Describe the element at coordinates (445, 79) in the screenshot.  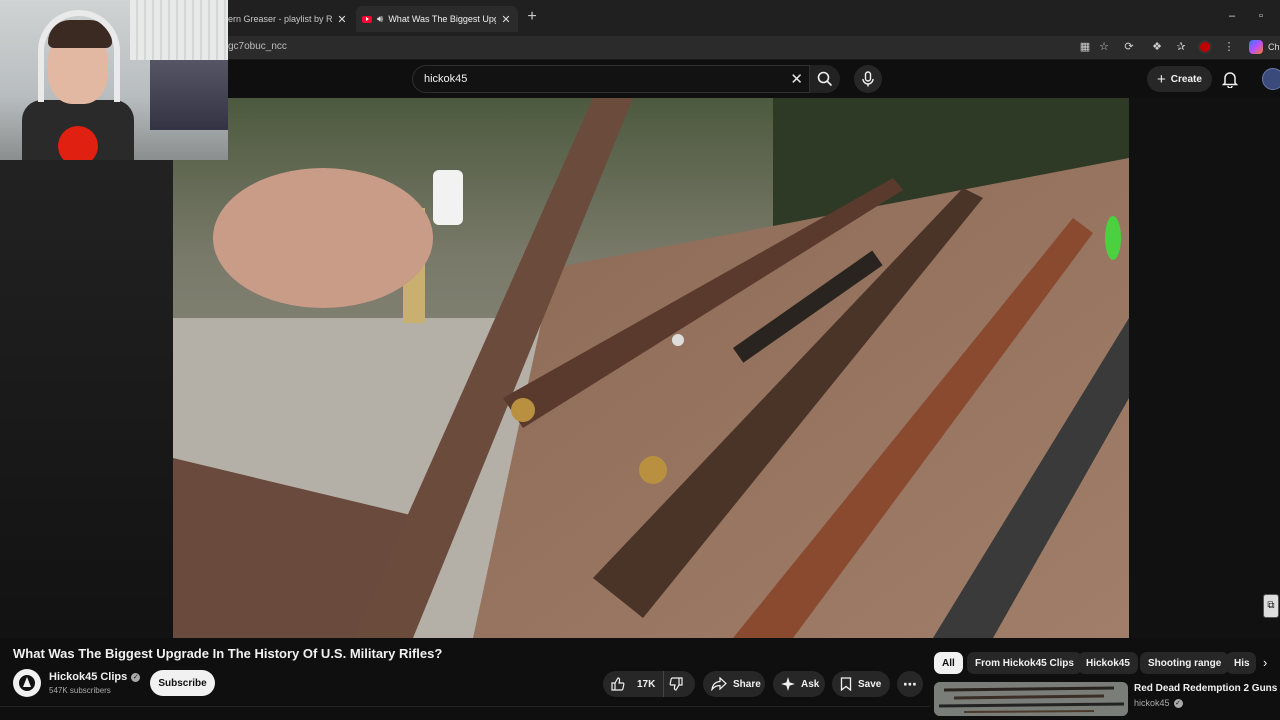
I see `search-input: hickok45` at that location.